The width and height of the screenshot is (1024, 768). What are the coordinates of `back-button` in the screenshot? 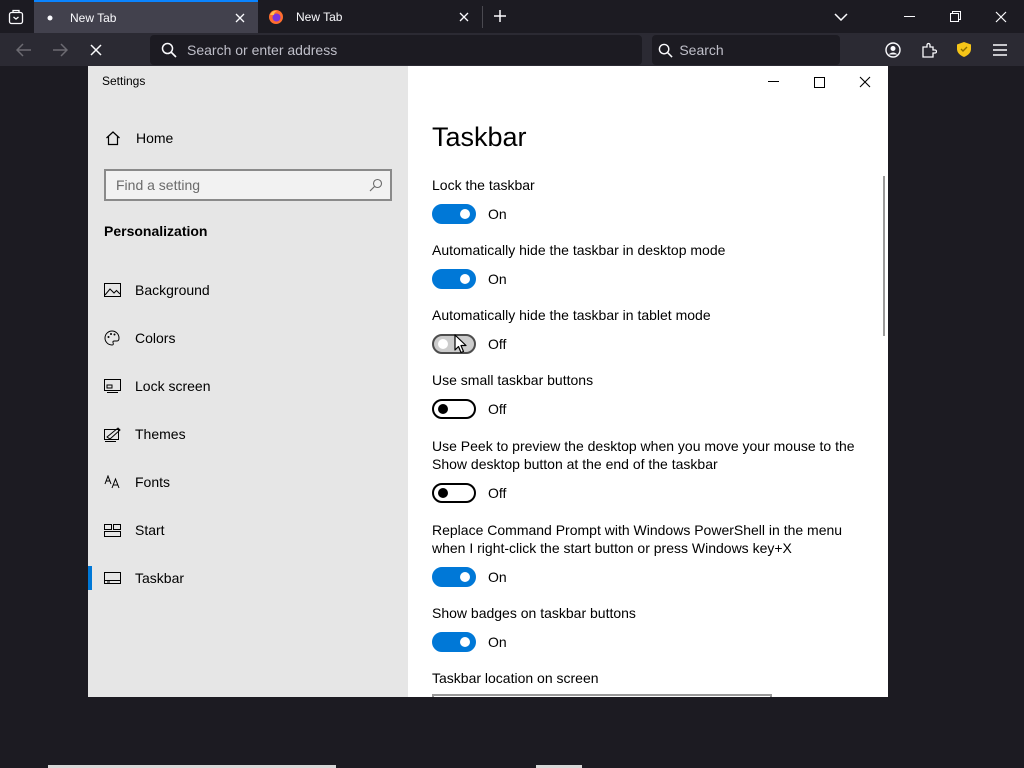 It's located at (24, 49).